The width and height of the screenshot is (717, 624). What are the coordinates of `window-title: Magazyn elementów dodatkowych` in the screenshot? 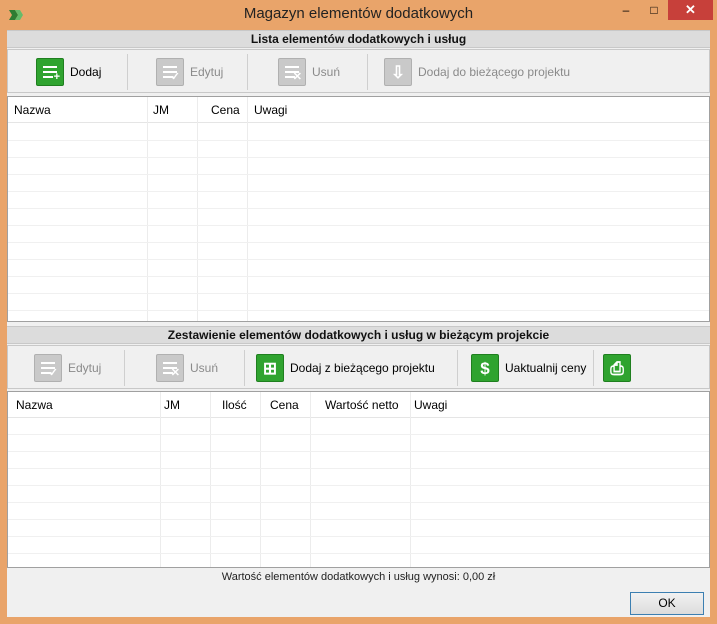 It's located at (358, 13).